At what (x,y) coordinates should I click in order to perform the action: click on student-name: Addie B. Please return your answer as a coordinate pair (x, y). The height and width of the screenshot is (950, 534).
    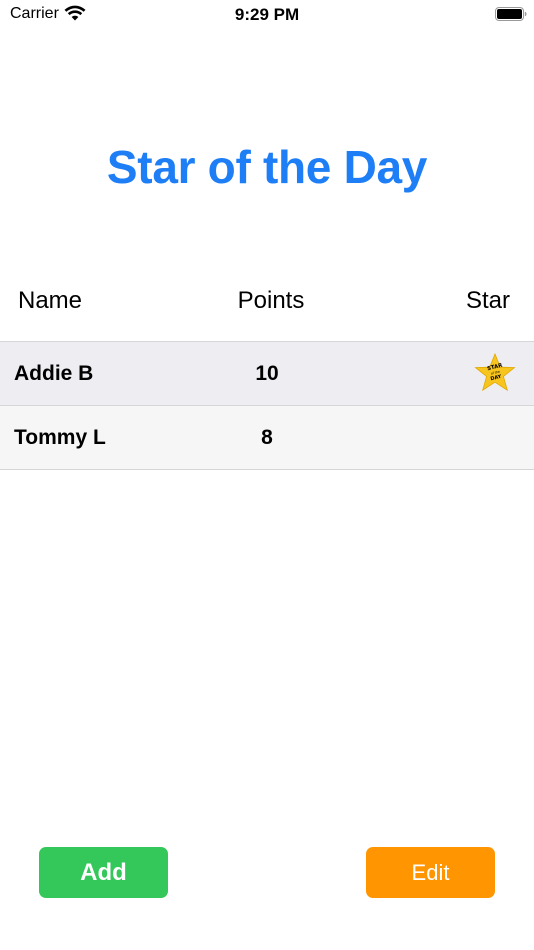
    Looking at the image, I should click on (54, 373).